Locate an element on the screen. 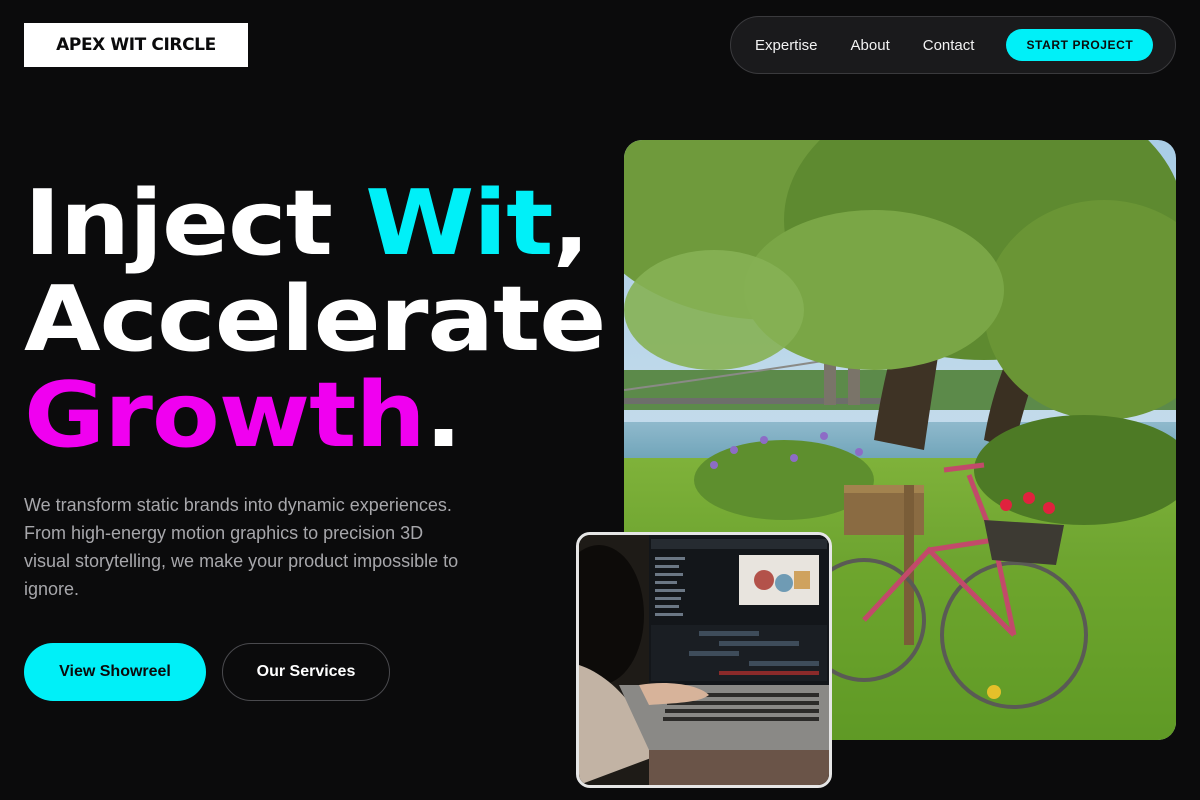 The image size is (1200, 800). inset-photo is located at coordinates (704, 660).